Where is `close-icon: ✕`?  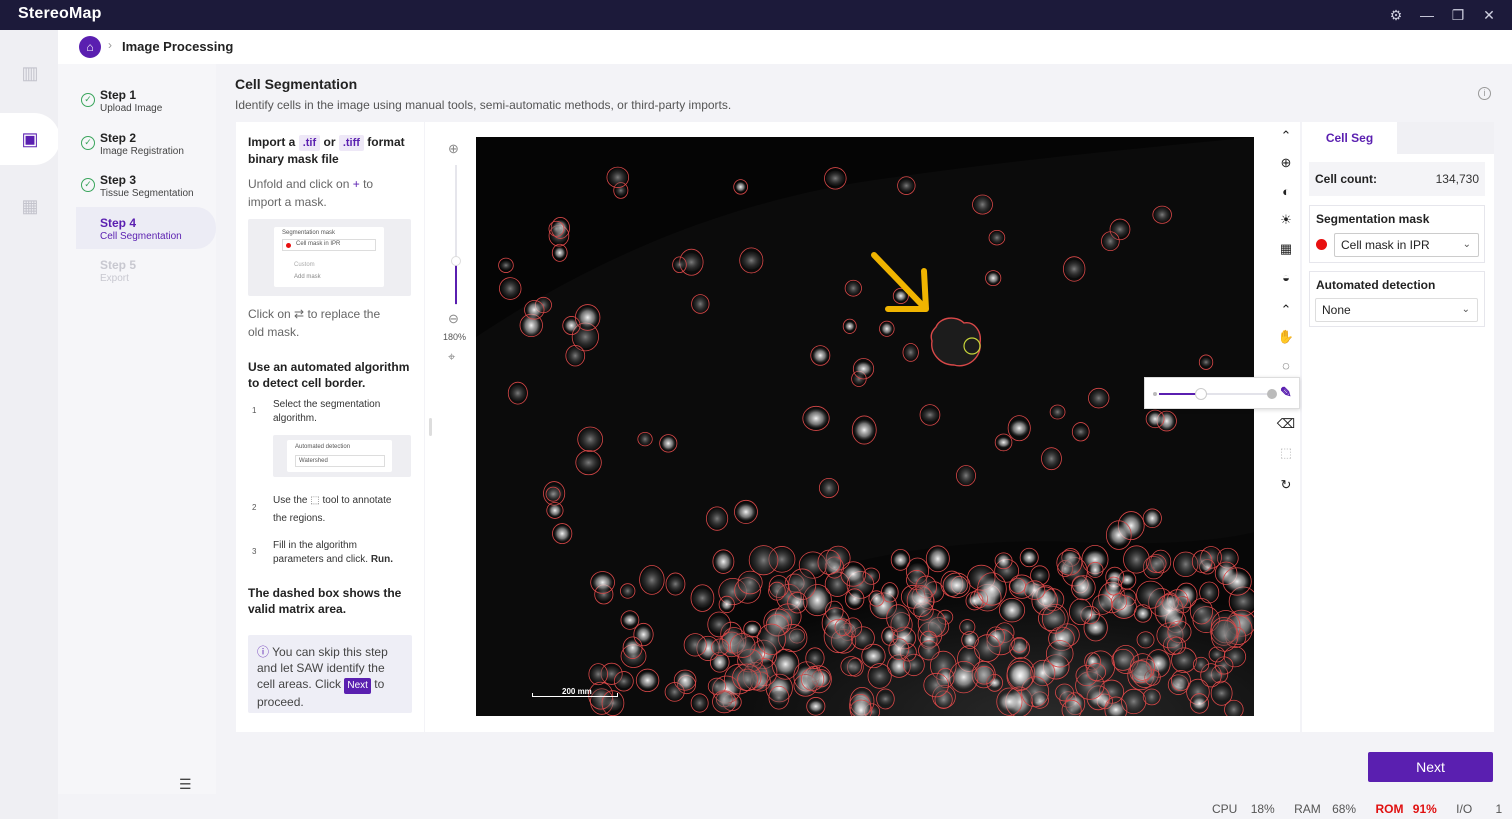
close-icon: ✕ is located at coordinates (1489, 15).